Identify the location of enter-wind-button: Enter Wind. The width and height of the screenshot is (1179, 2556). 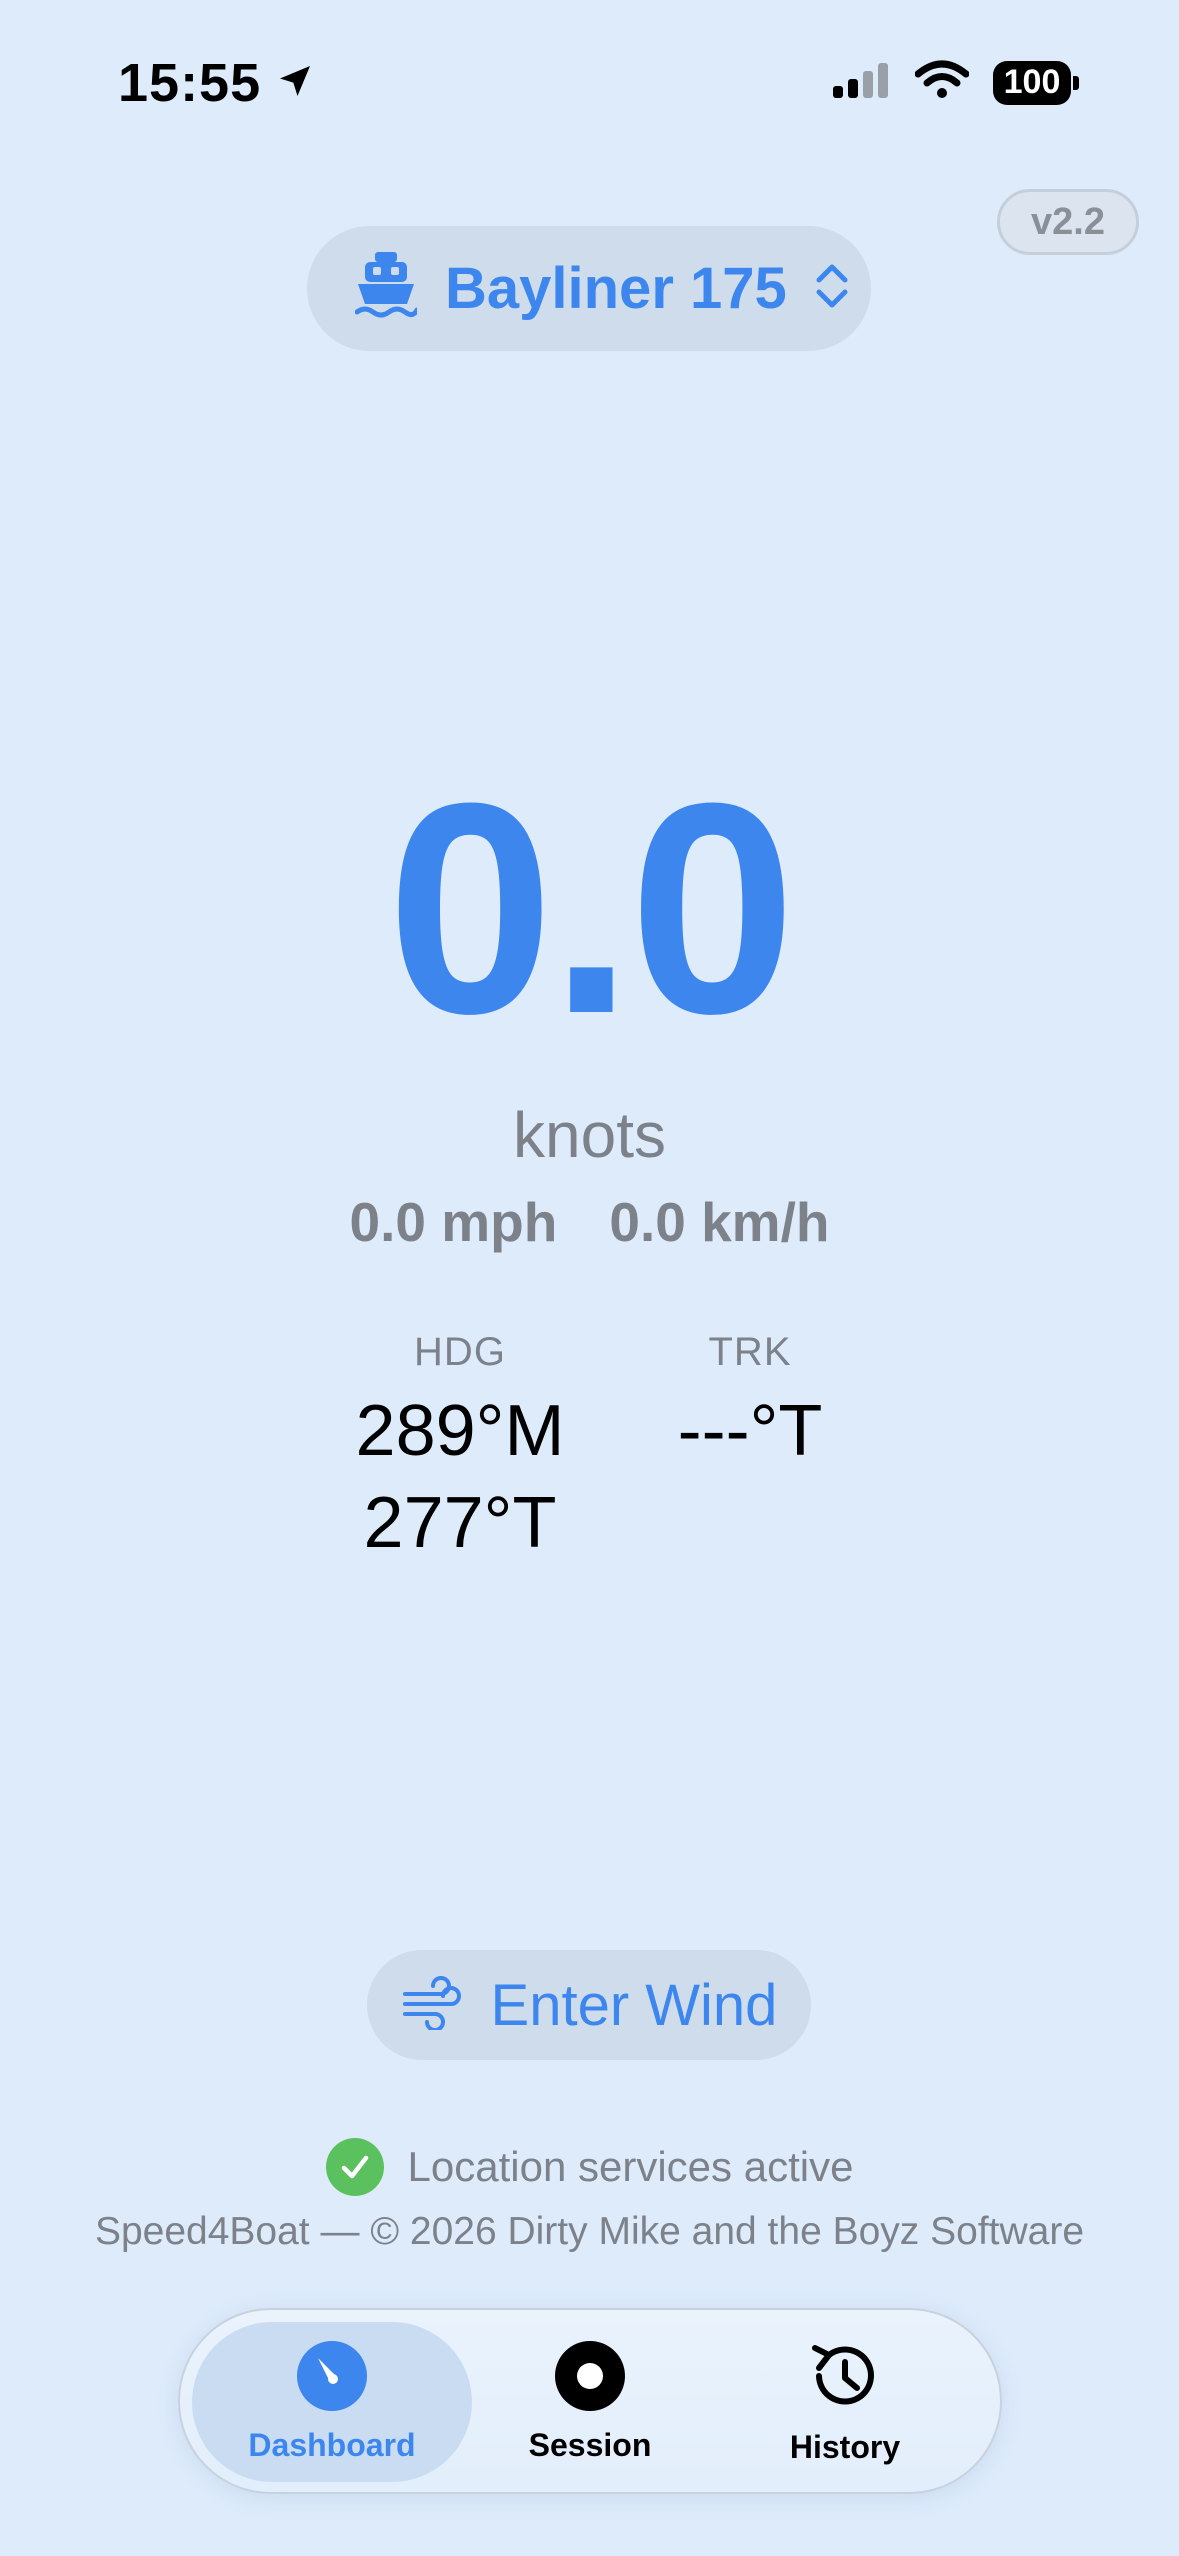
(589, 2005).